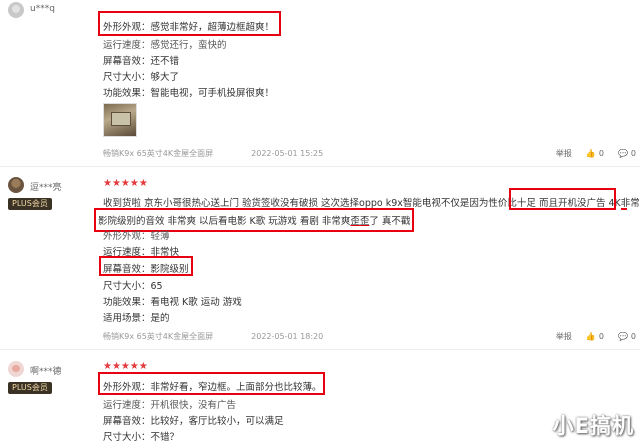  I want to click on highlight-underline, so click(624, 209).